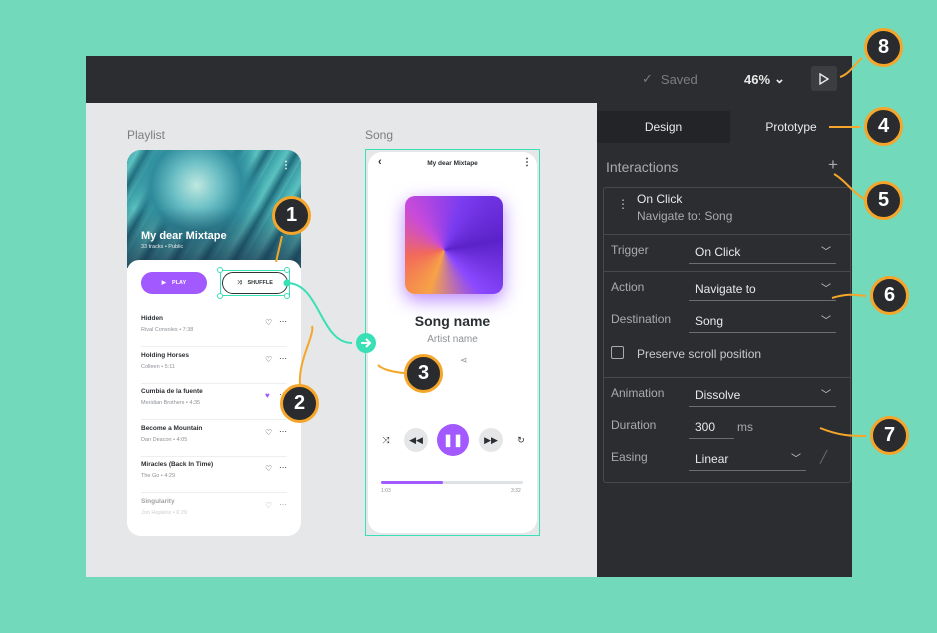 This screenshot has height=633, width=937. Describe the element at coordinates (660, 199) in the screenshot. I see `interaction-event: On Click` at that location.